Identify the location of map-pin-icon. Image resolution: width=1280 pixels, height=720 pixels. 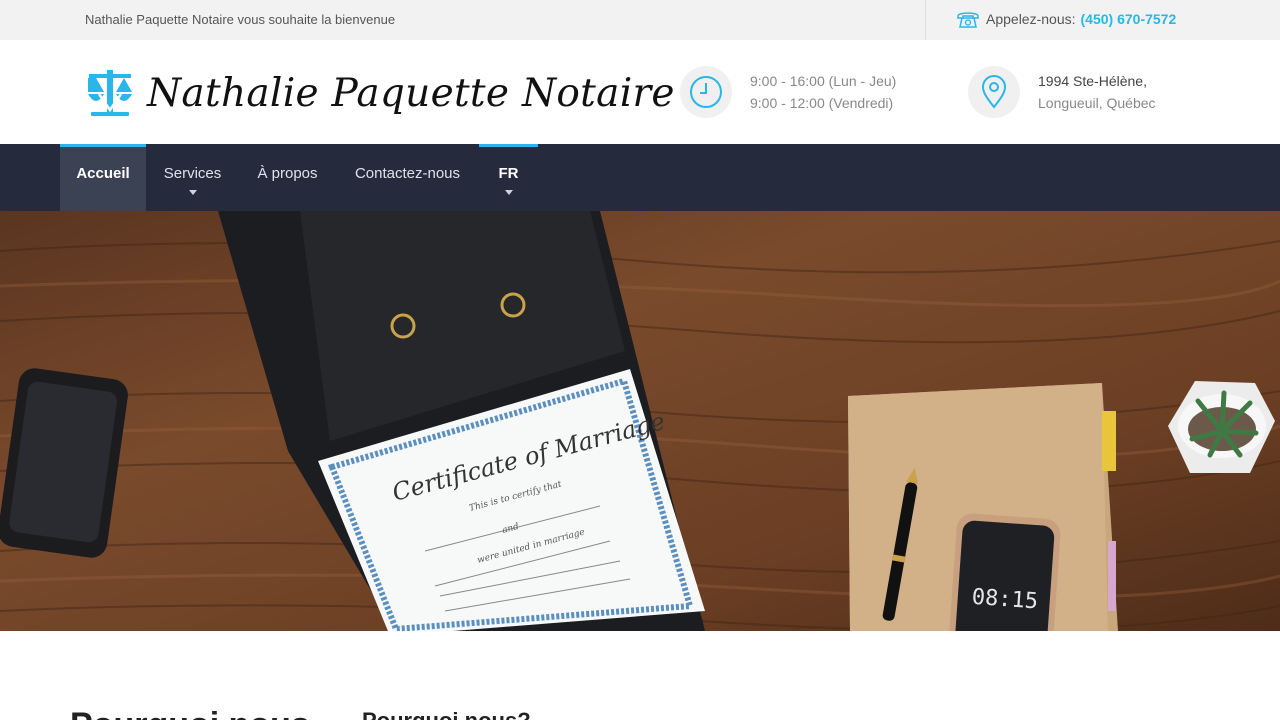
(994, 92).